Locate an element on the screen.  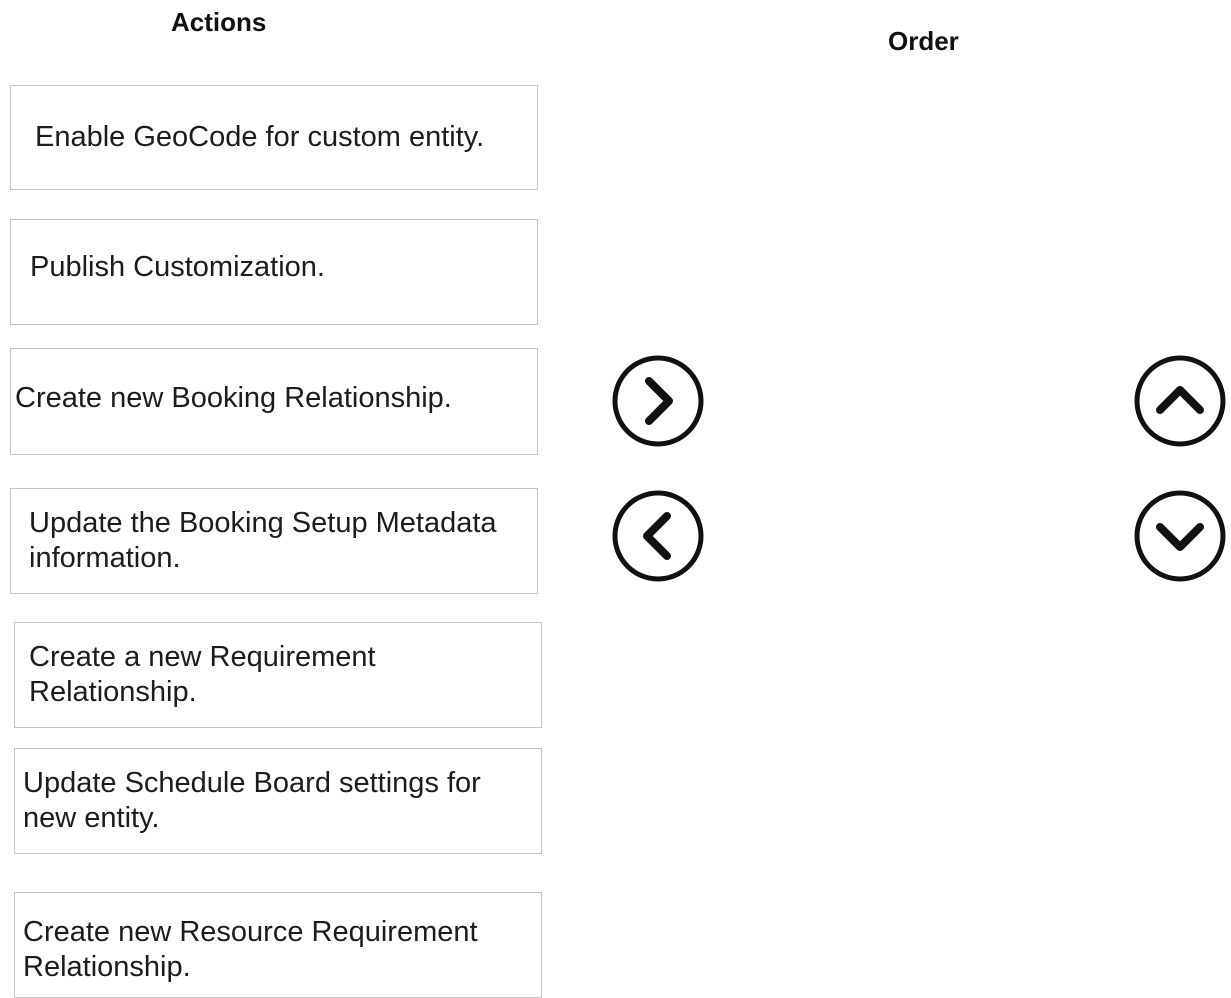
action-item-enable-geocode: Enable GeoCode for custom entity. is located at coordinates (274, 137).